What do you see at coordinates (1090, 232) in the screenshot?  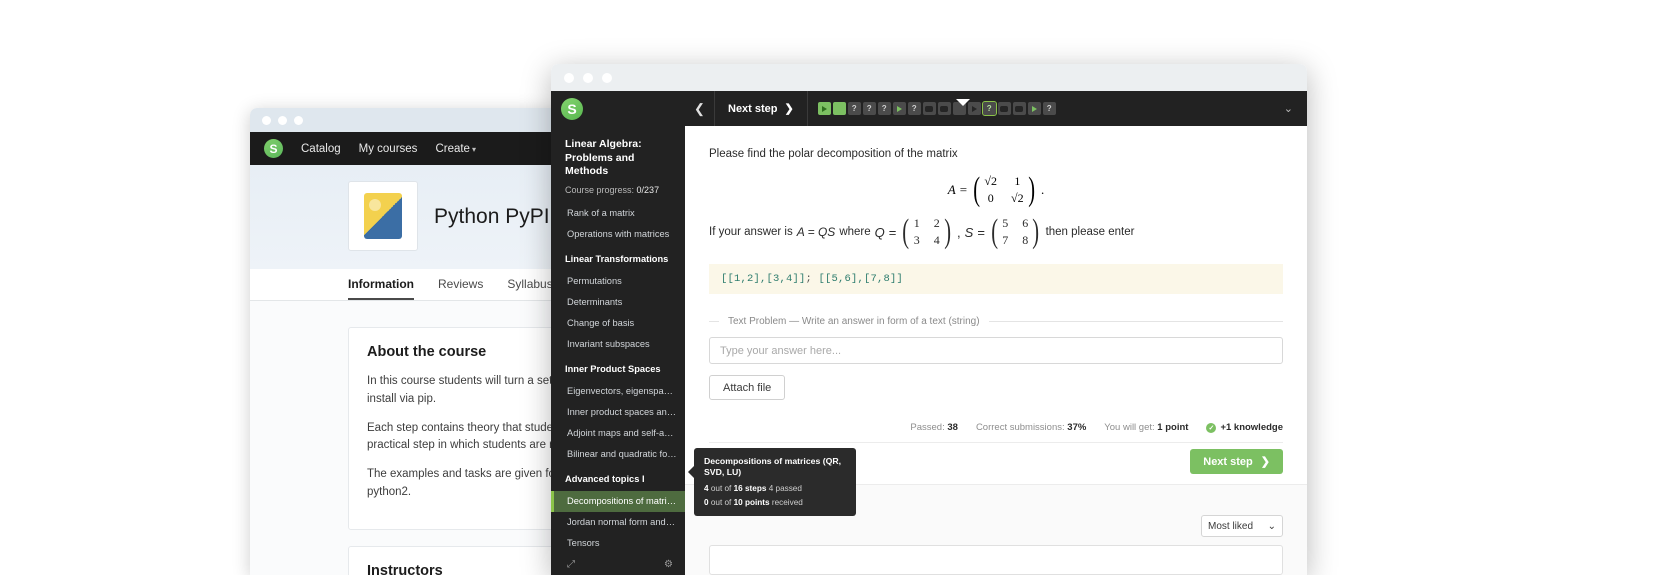 I see `sentence-suffix: then please enter` at bounding box center [1090, 232].